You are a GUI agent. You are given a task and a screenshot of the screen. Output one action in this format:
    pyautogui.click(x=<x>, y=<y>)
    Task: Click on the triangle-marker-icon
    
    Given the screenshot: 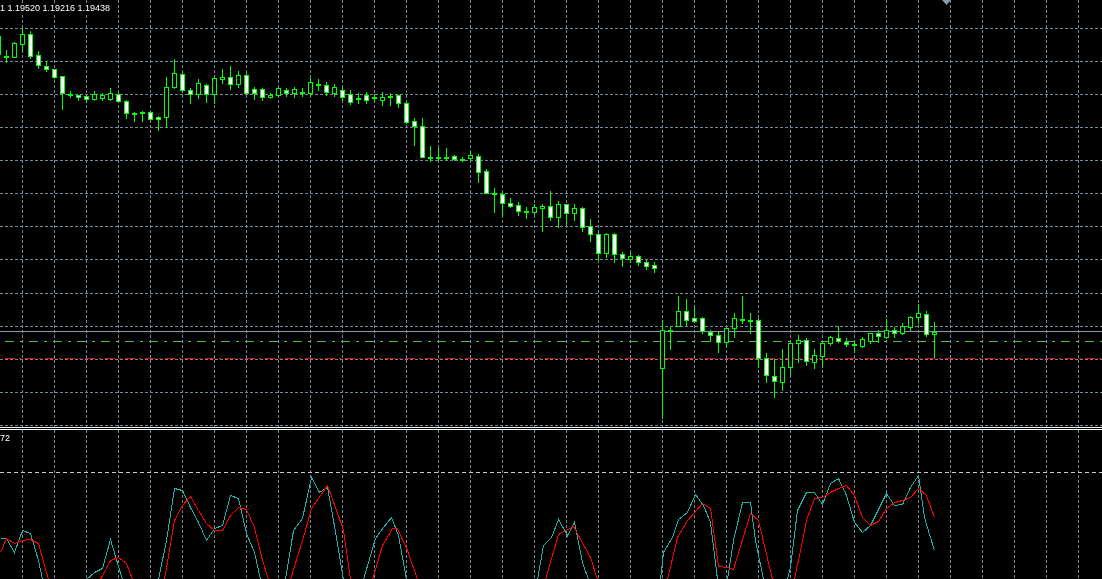 What is the action you would take?
    pyautogui.click(x=946, y=2)
    